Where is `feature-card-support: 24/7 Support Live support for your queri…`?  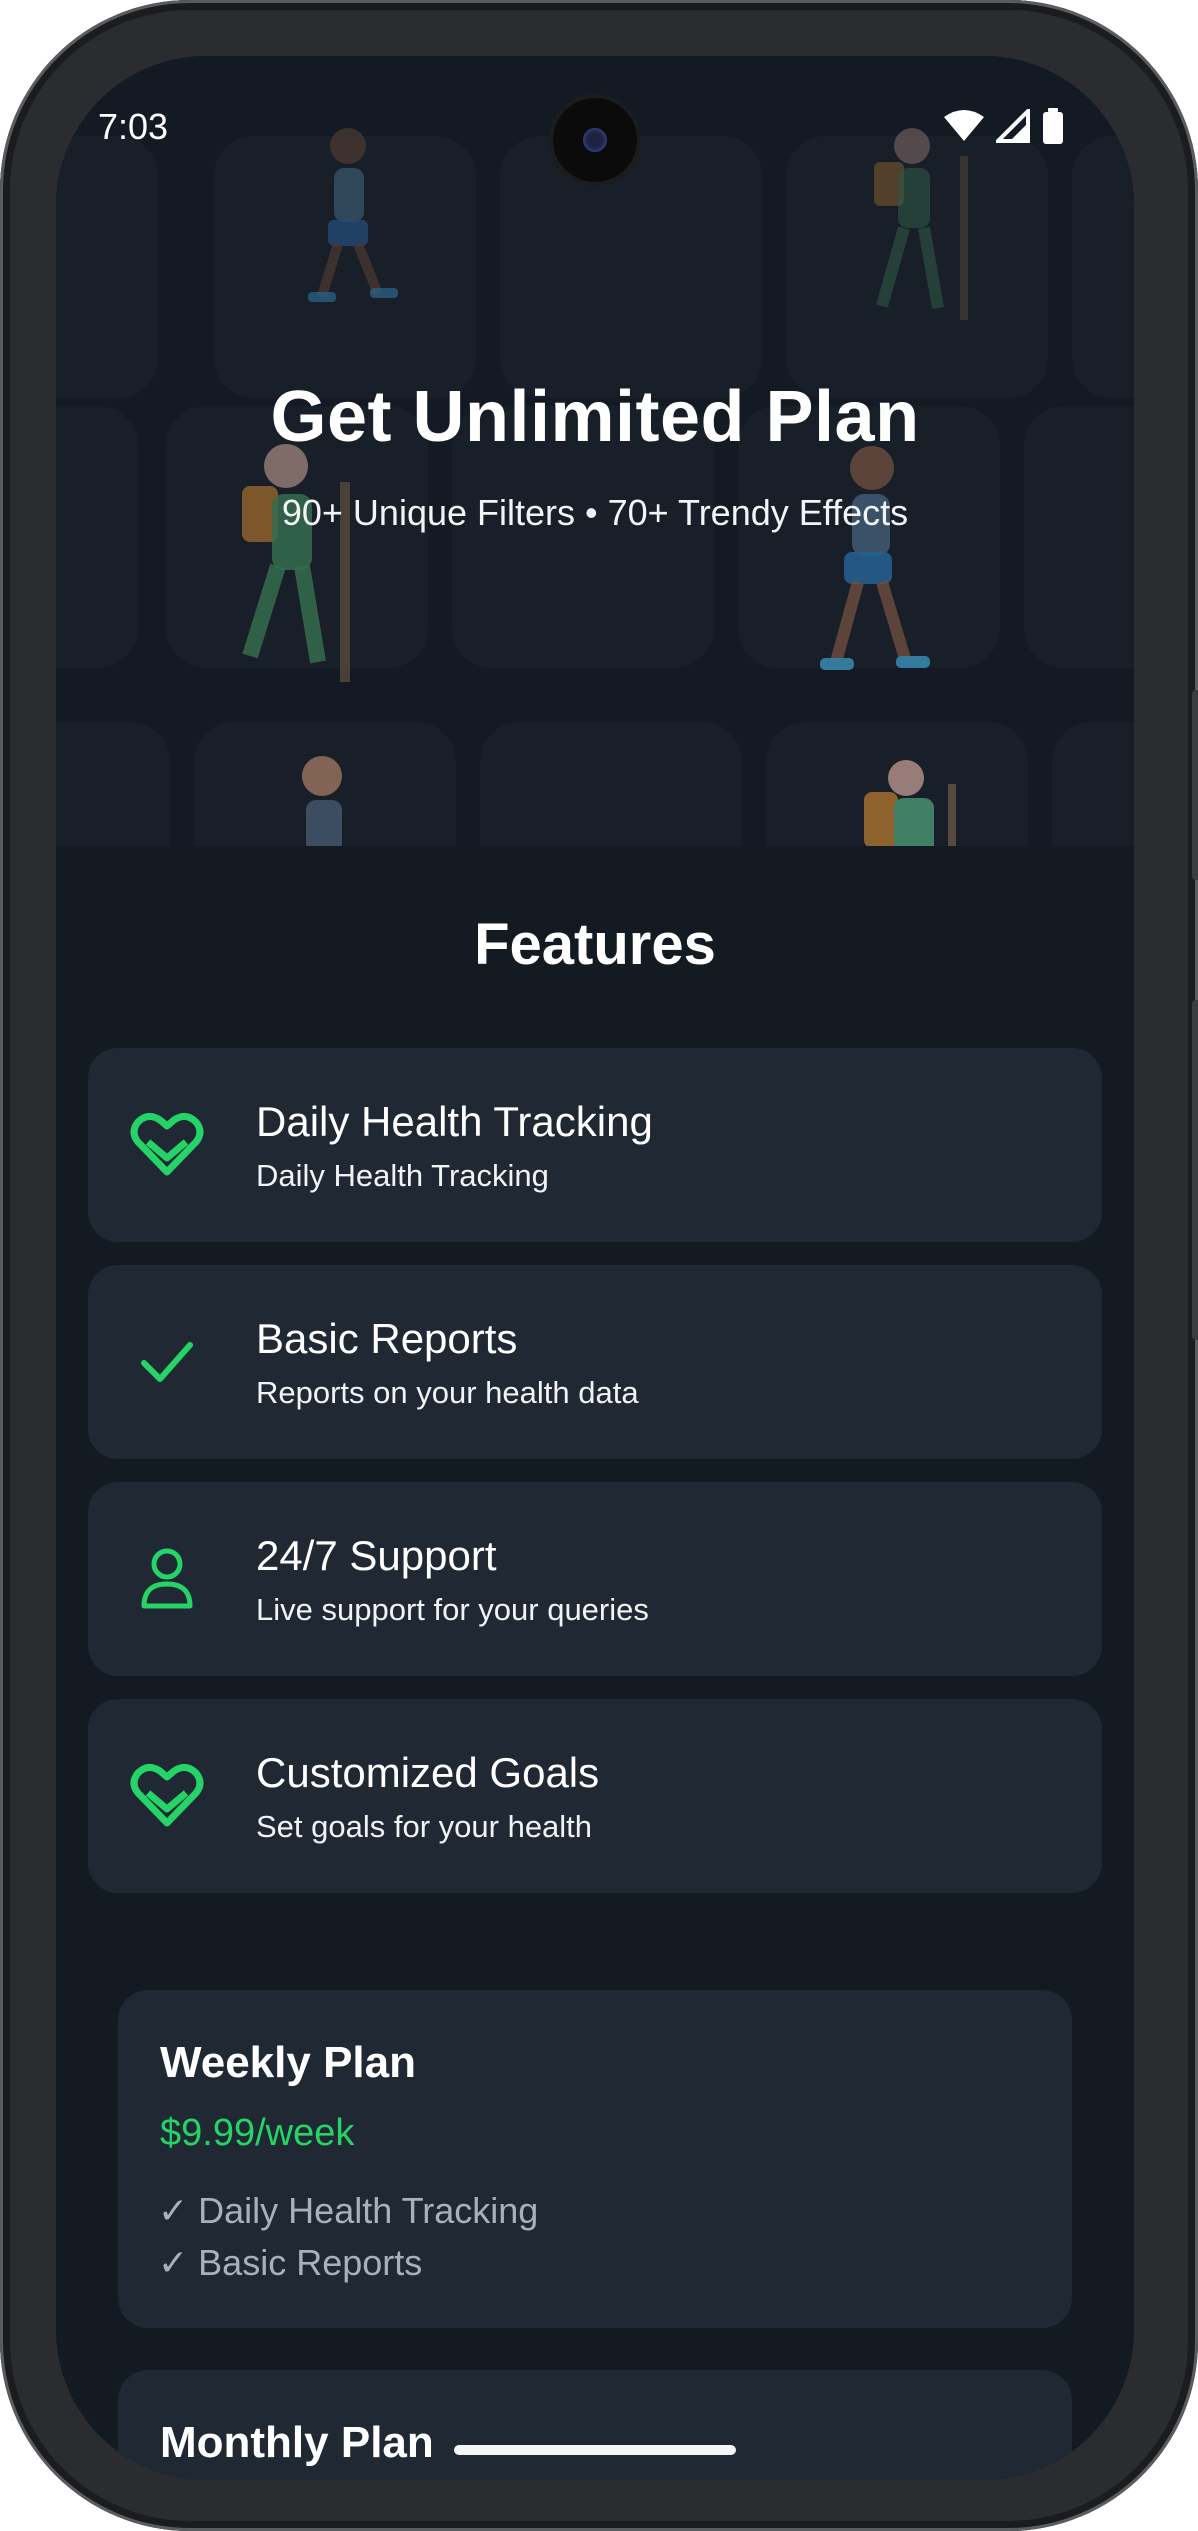 feature-card-support: 24/7 Support Live support for your queri… is located at coordinates (595, 1579).